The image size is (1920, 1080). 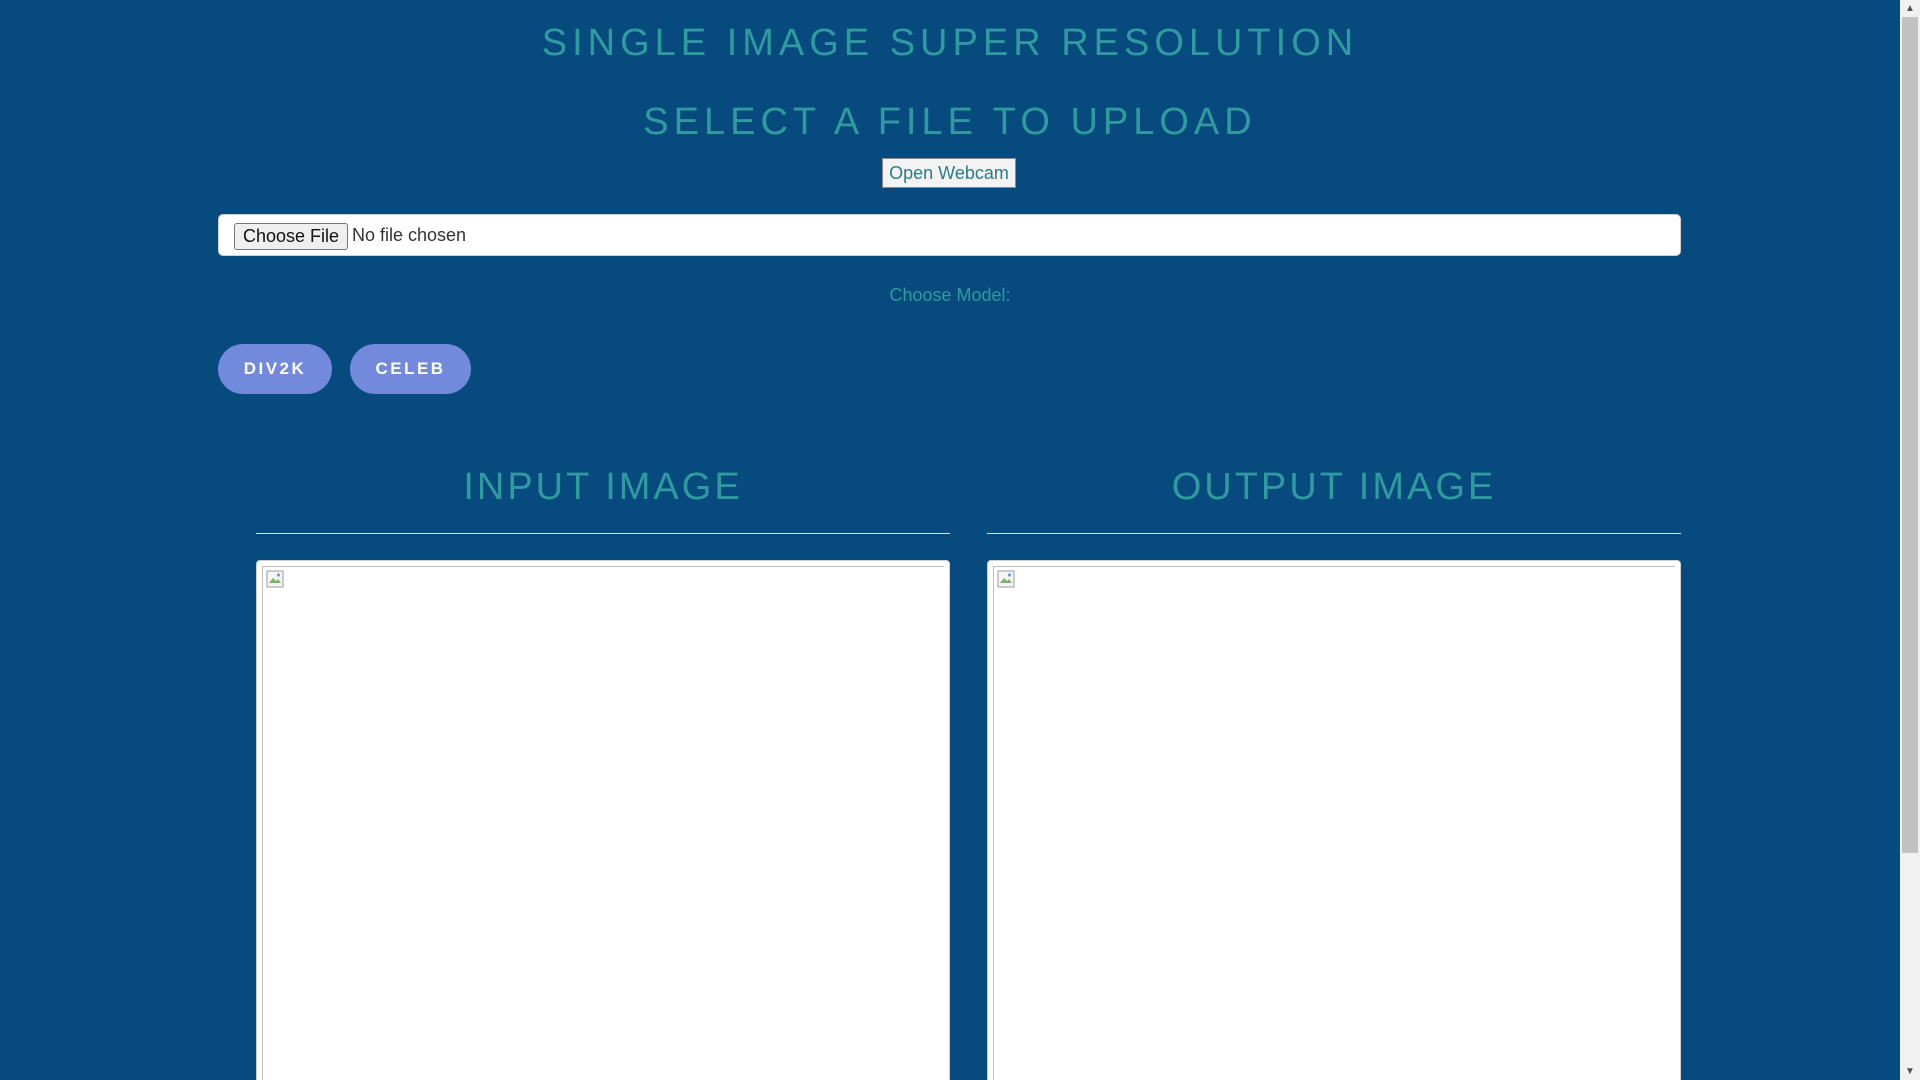 What do you see at coordinates (275, 369) in the screenshot?
I see `model-div2k-button: DIV2K` at bounding box center [275, 369].